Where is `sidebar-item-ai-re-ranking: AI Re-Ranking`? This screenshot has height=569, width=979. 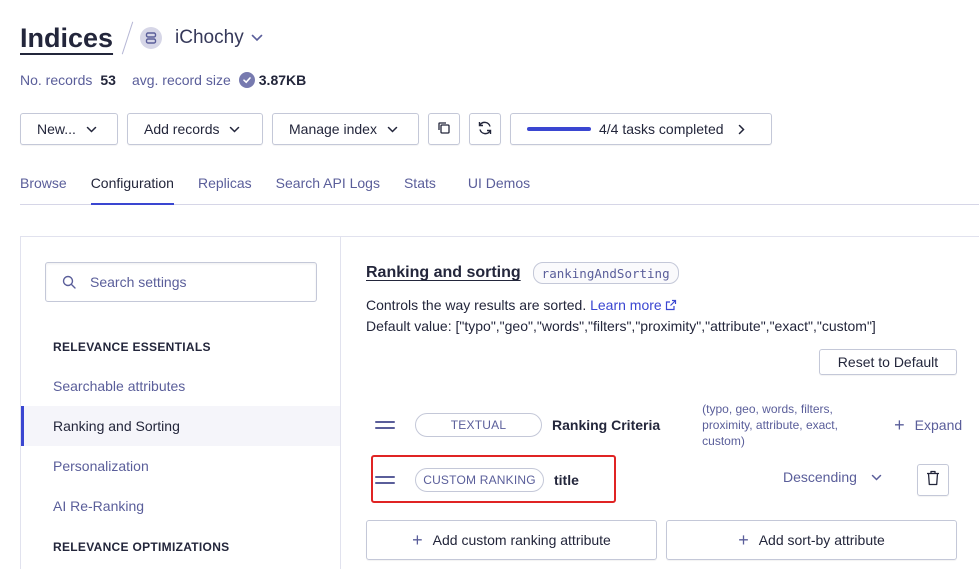 sidebar-item-ai-re-ranking: AI Re-Ranking is located at coordinates (180, 506).